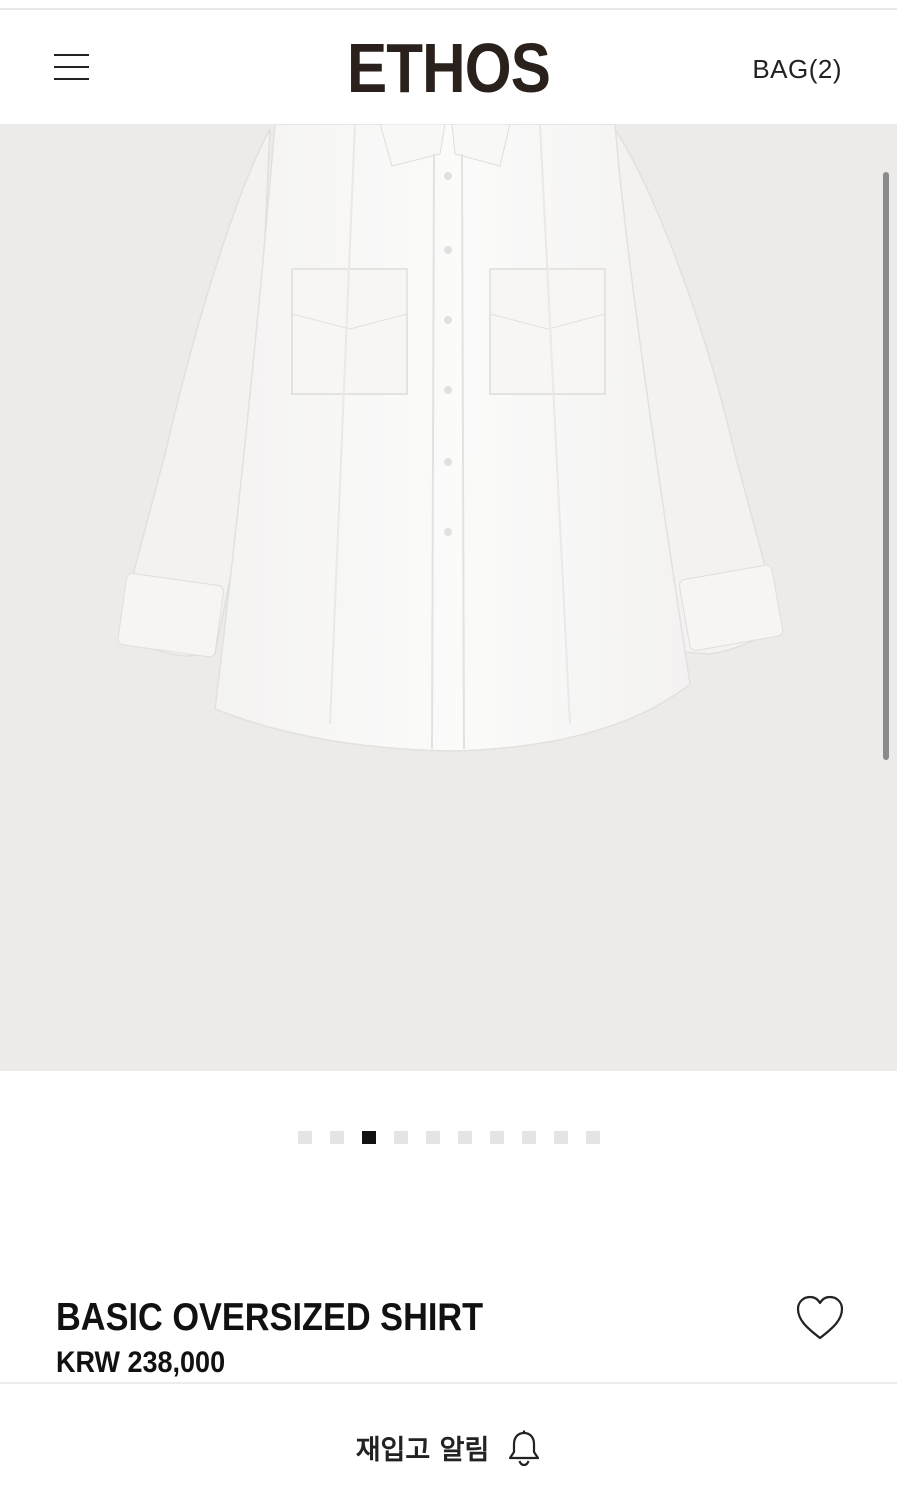 The image size is (897, 1500). Describe the element at coordinates (141, 1362) in the screenshot. I see `product-price: KRW 238,000` at that location.